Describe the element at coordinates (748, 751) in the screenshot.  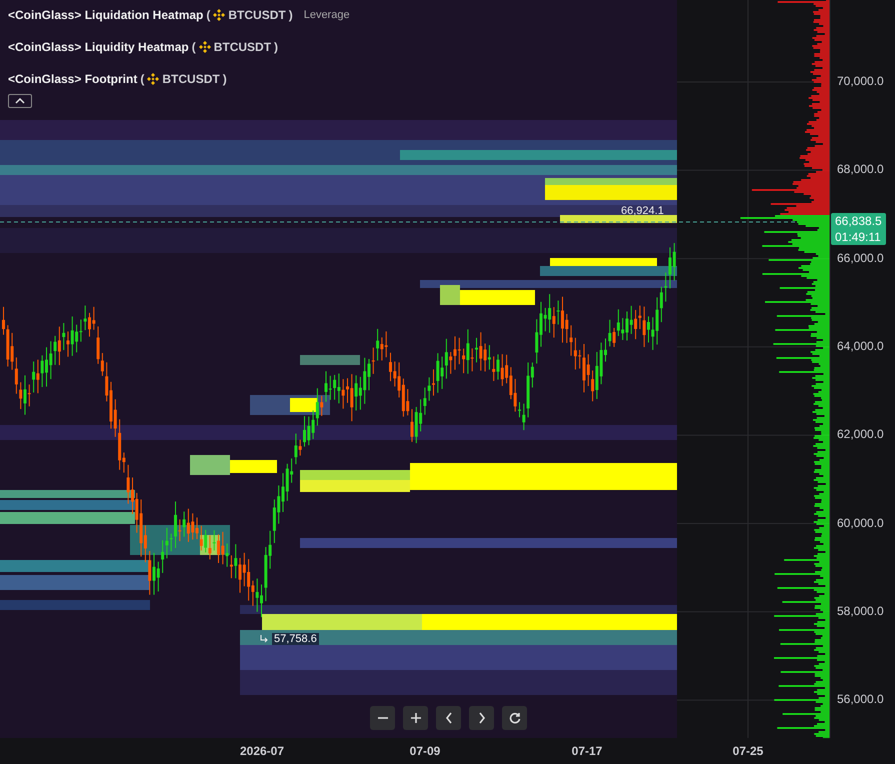
I see `date-label: 07-25` at that location.